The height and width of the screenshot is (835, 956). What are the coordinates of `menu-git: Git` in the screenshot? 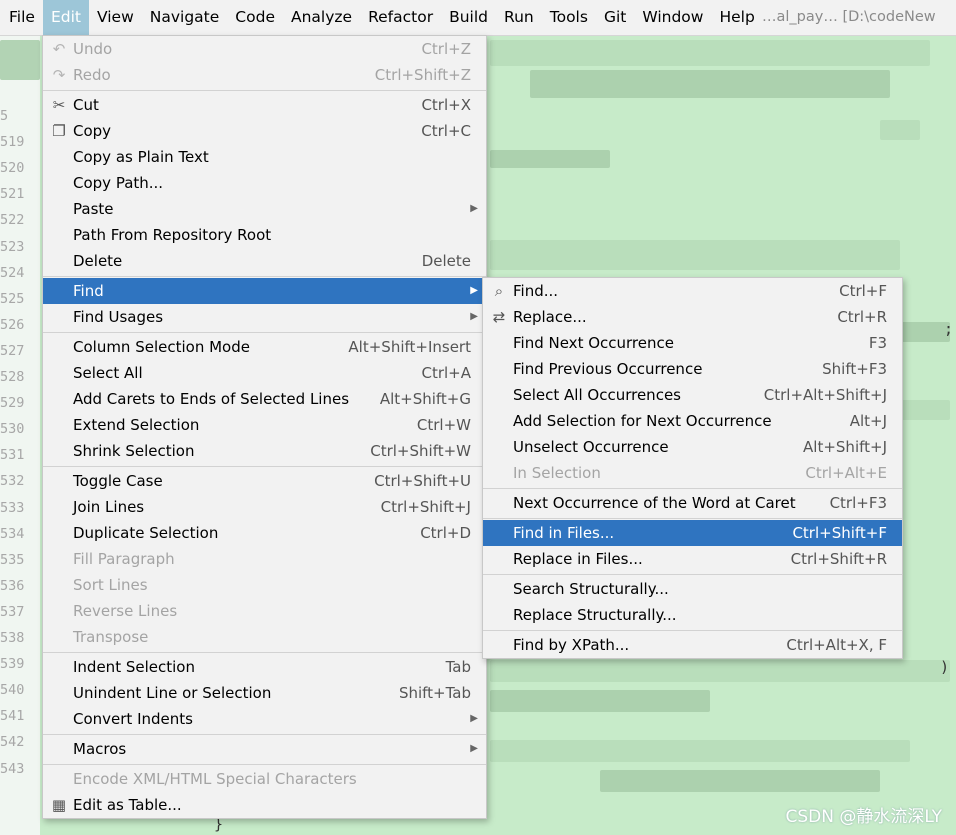 It's located at (615, 17).